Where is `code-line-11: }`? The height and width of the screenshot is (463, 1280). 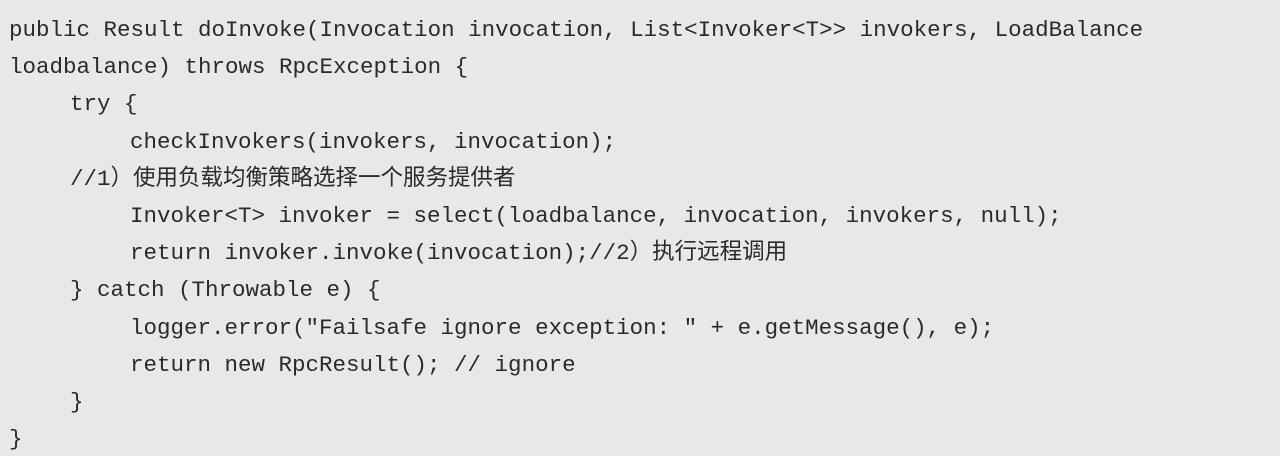
code-line-11: } is located at coordinates (77, 401).